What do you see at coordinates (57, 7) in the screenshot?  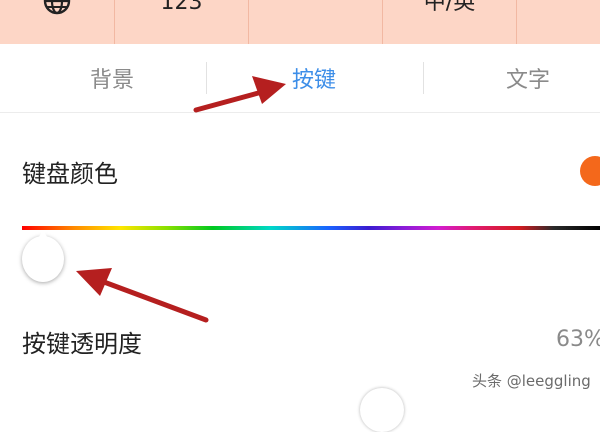 I see `globe-icon` at bounding box center [57, 7].